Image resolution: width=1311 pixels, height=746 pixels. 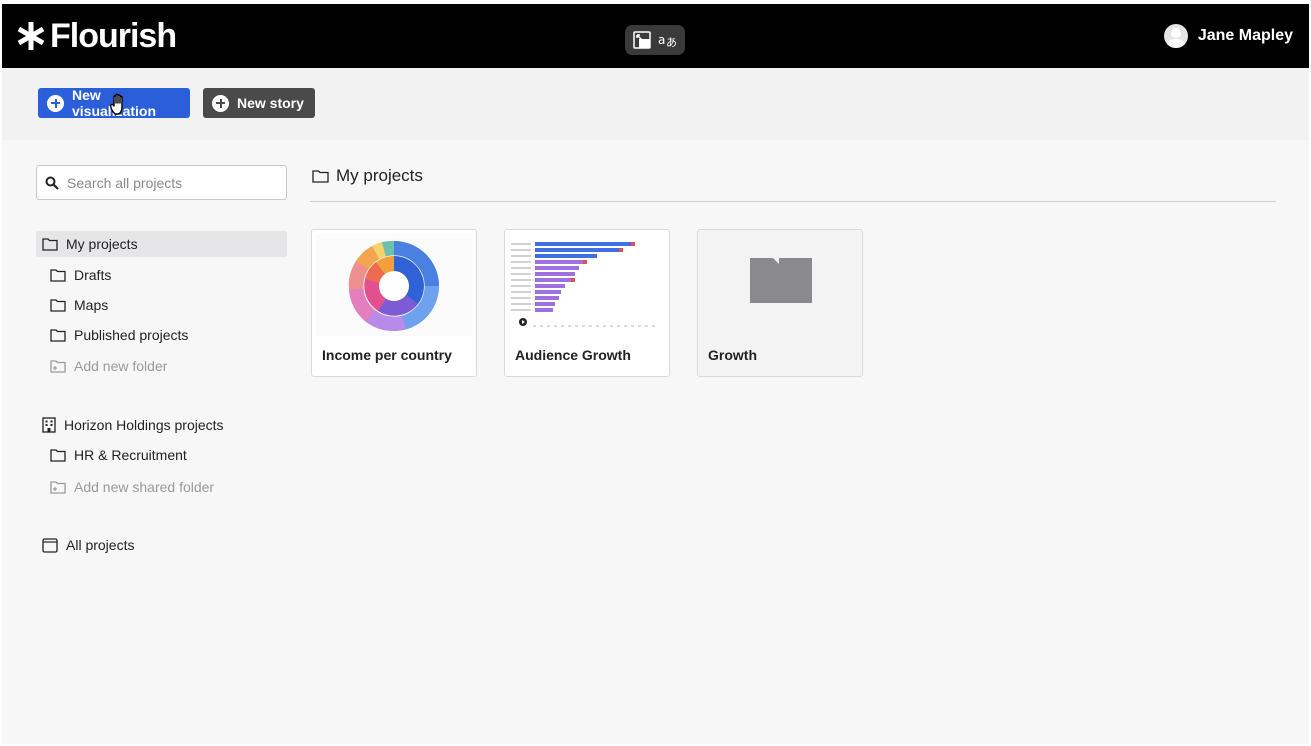 What do you see at coordinates (52, 183) in the screenshot?
I see `search-icon` at bounding box center [52, 183].